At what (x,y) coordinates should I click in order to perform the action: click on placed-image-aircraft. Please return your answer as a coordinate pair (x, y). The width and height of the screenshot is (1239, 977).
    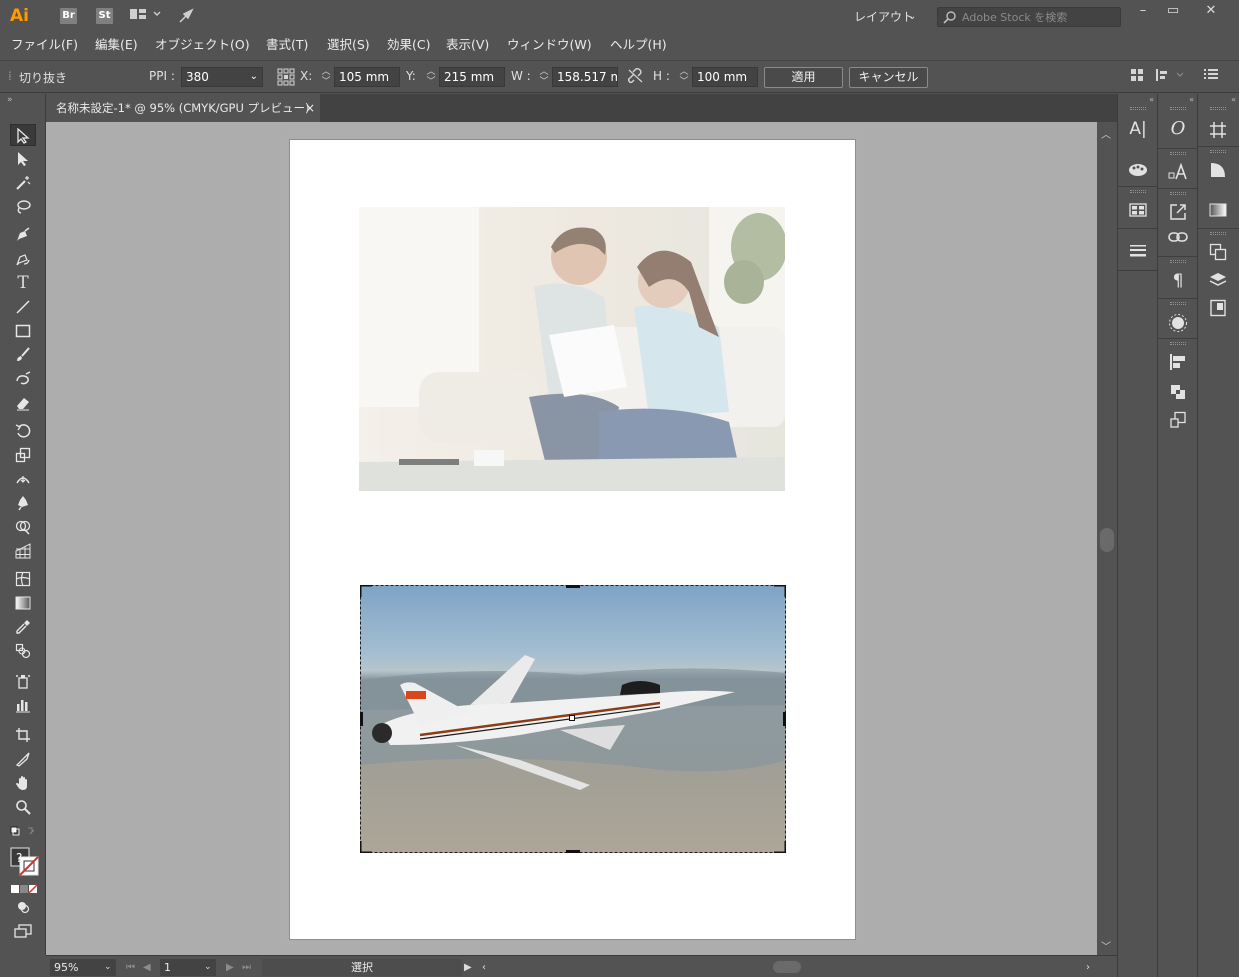
    Looking at the image, I should click on (573, 719).